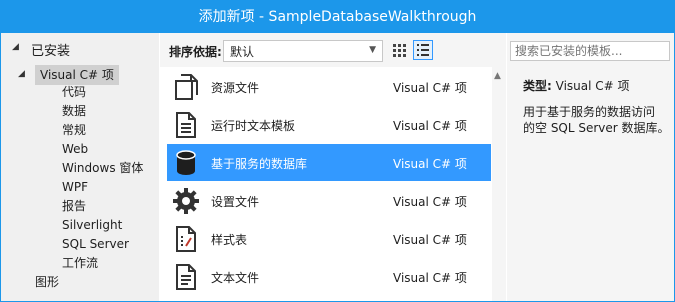 The width and height of the screenshot is (675, 302). Describe the element at coordinates (329, 200) in the screenshot. I see `list-item: 设置文件 Visual C# 项` at that location.